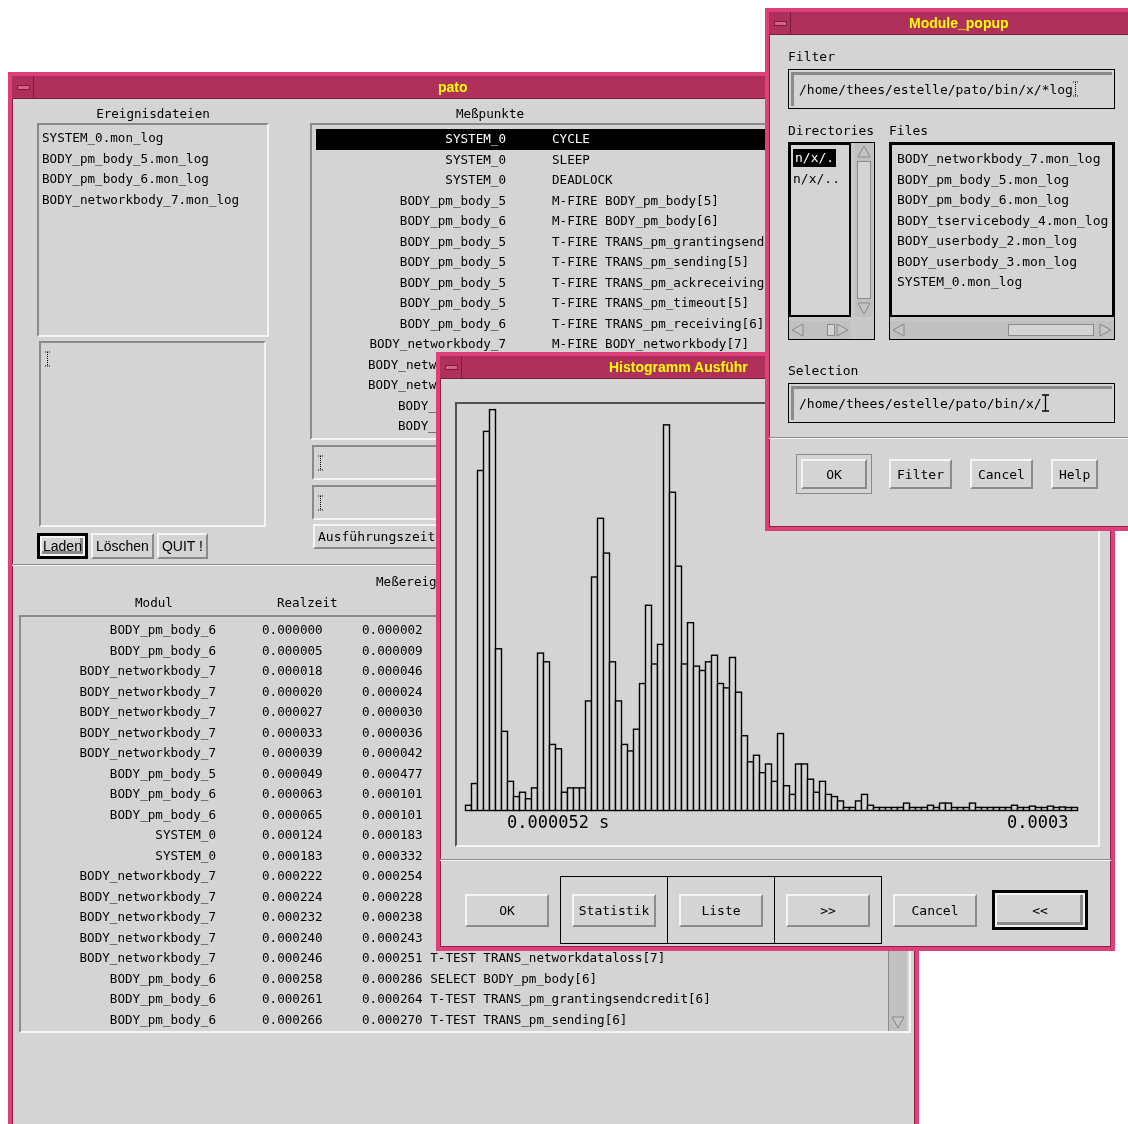 Image resolution: width=1128 pixels, height=1124 pixels. I want to click on file-item: BODY_userbody_2.mon_log, so click(987, 241).